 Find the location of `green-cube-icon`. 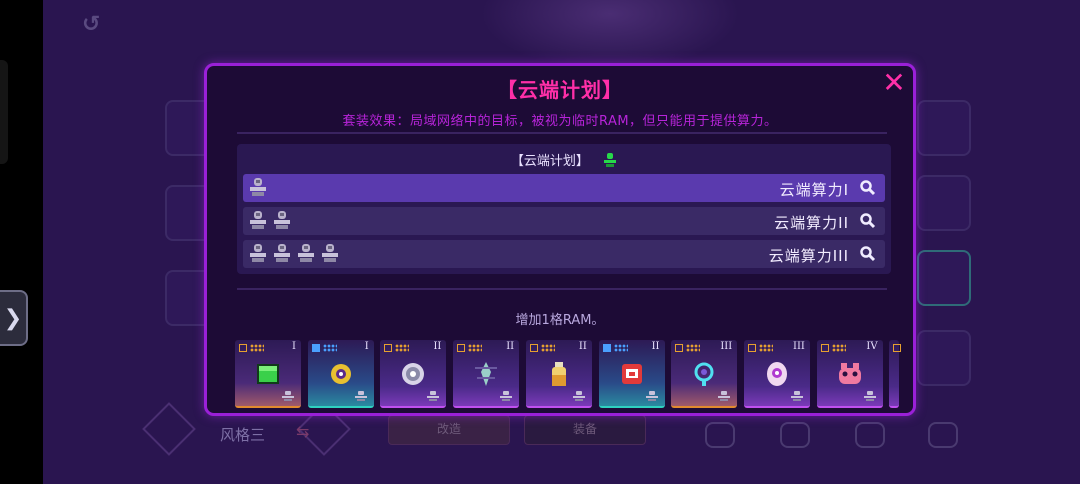

green-cube-icon is located at coordinates (268, 374).